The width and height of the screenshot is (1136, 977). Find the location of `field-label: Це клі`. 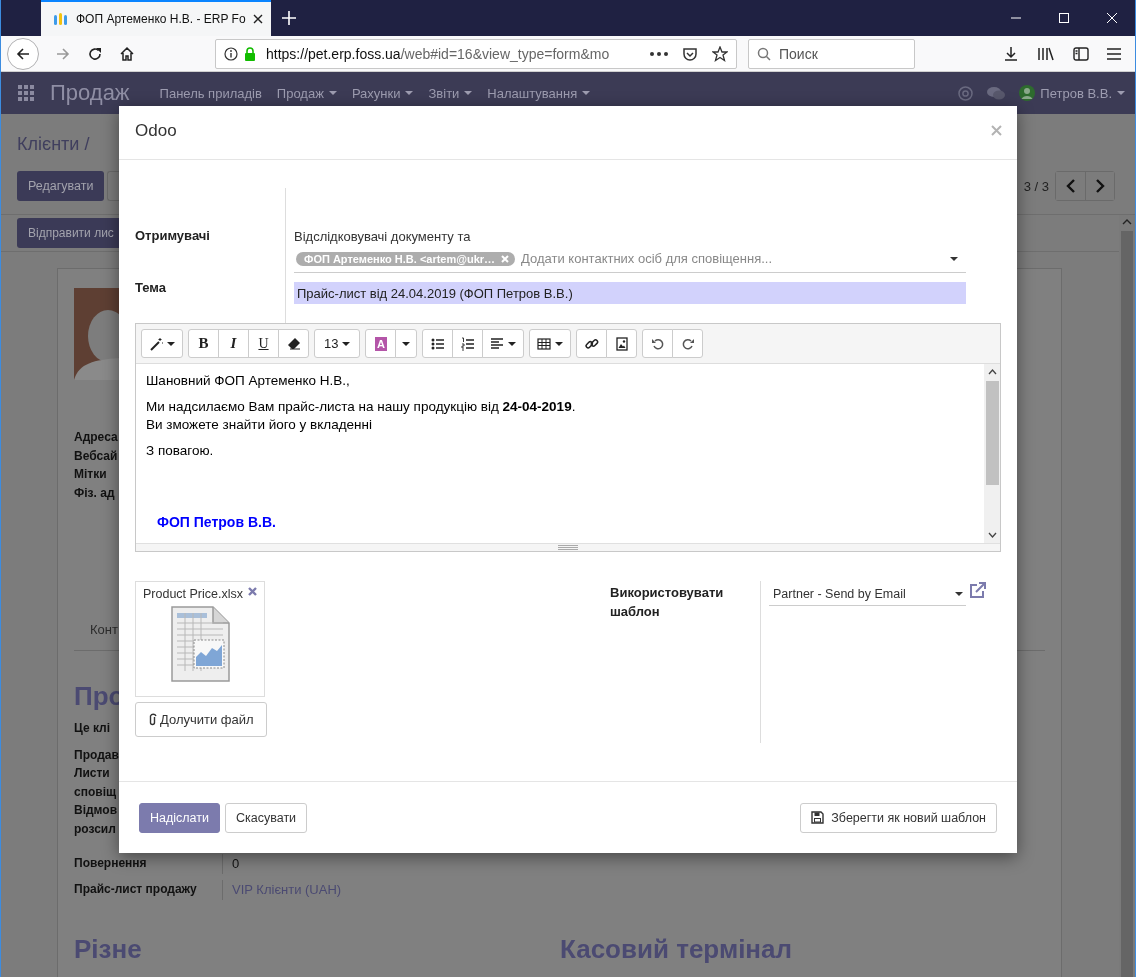

field-label: Це клі is located at coordinates (92, 728).